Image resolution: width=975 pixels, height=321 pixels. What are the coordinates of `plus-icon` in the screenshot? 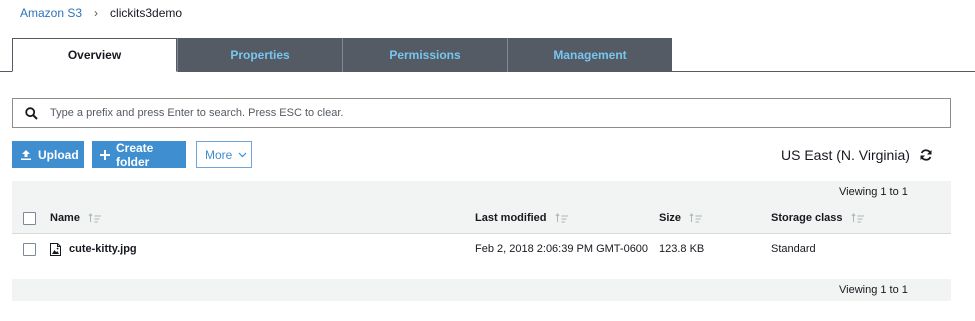 It's located at (105, 154).